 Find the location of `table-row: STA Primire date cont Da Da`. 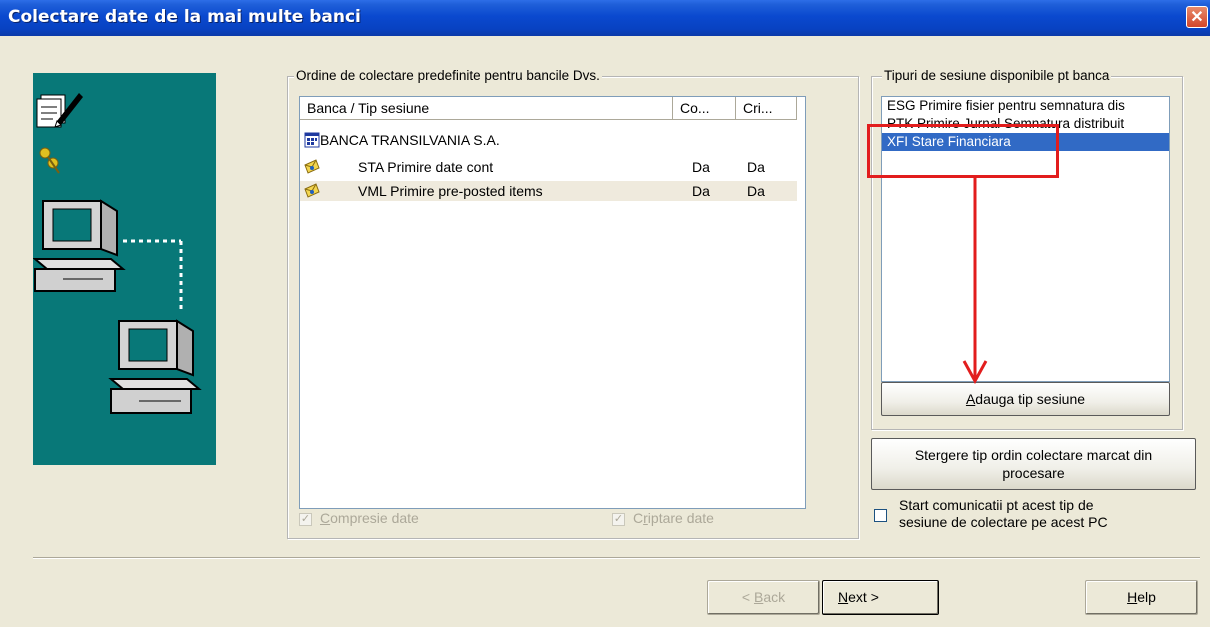

table-row: STA Primire date cont Da Da is located at coordinates (548, 167).